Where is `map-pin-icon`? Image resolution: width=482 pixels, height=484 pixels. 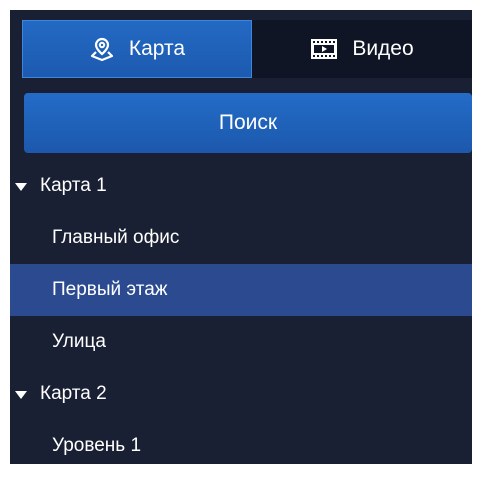 map-pin-icon is located at coordinates (102, 49).